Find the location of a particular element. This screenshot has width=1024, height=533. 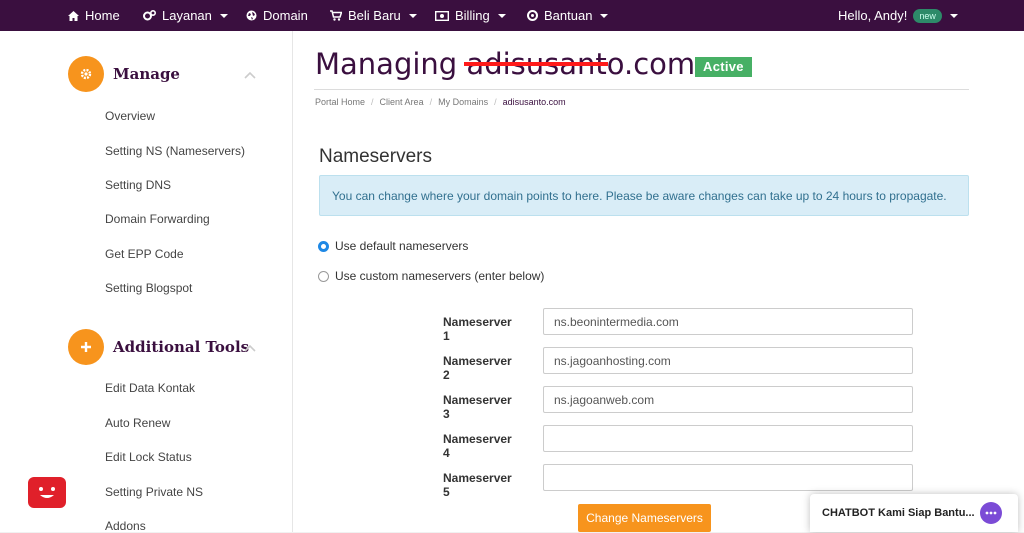

nav-bantuan: Bantuan is located at coordinates (568, 15).